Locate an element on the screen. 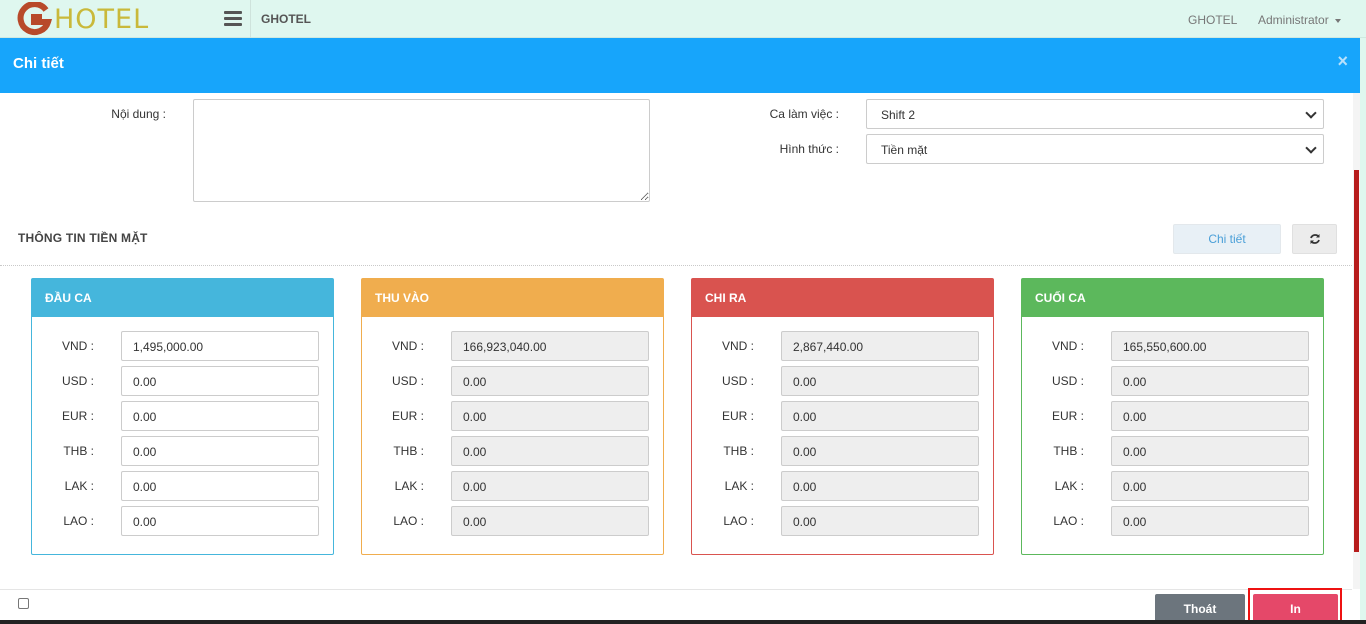  background-strip is located at coordinates (1363, 331).